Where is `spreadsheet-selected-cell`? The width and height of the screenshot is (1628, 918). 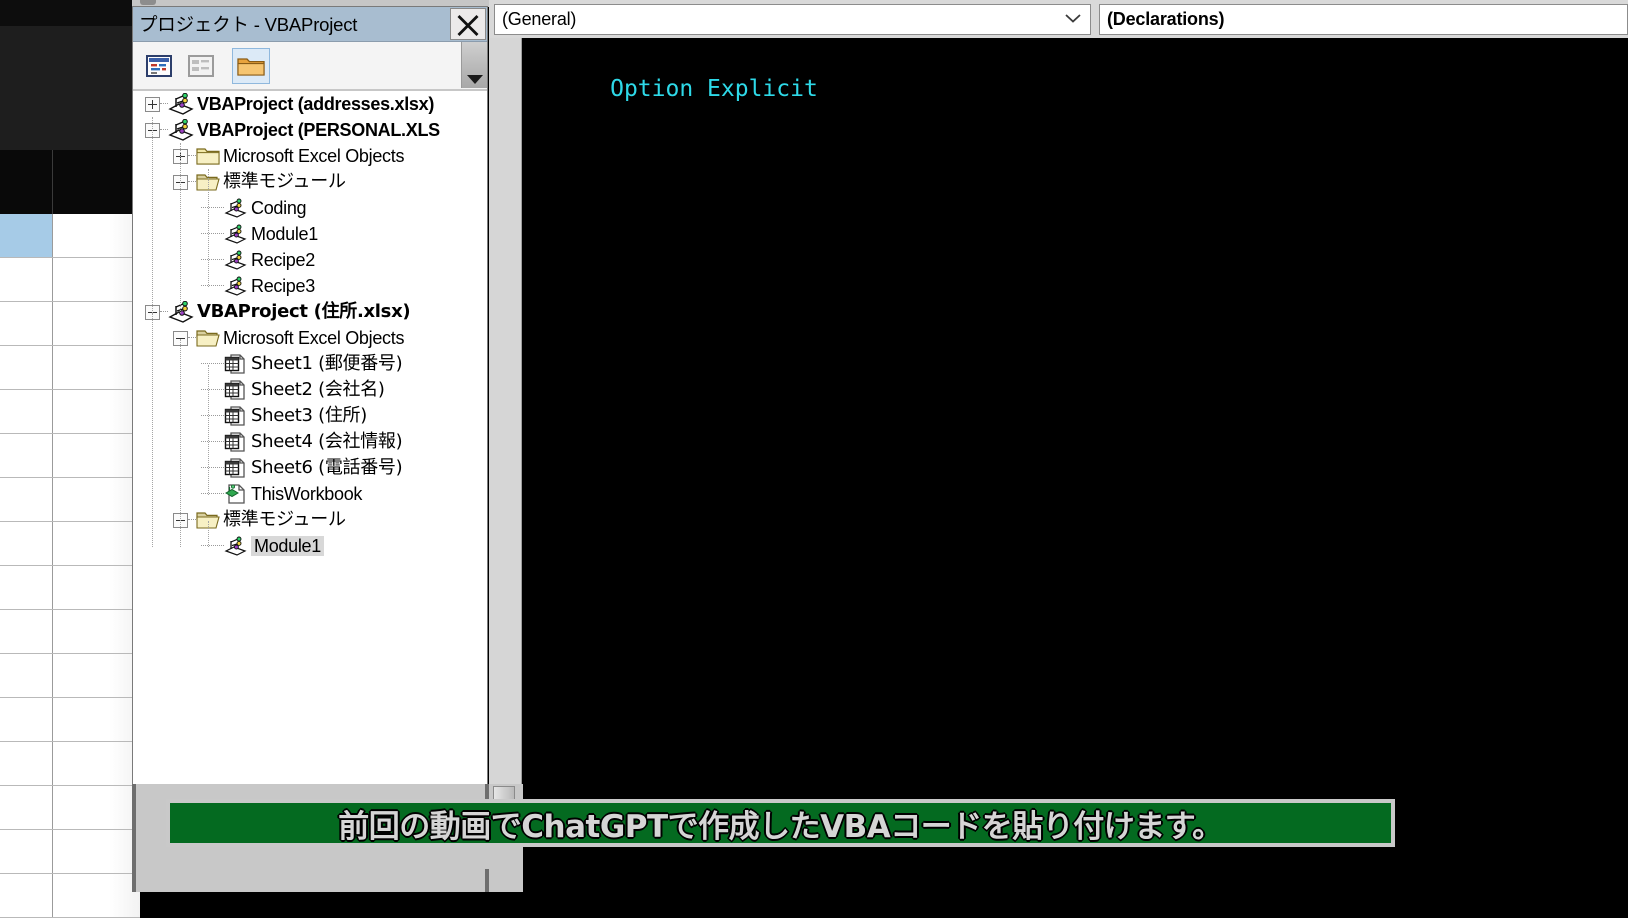
spreadsheet-selected-cell is located at coordinates (26, 235).